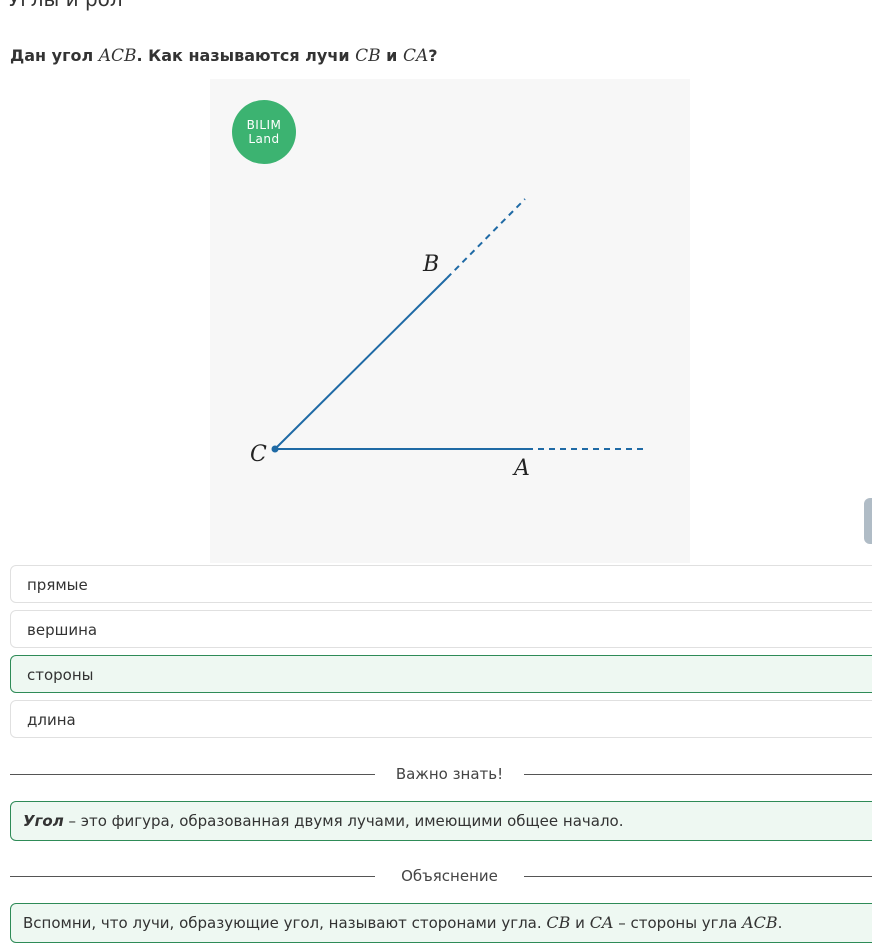 The image size is (872, 951). What do you see at coordinates (521, 468) in the screenshot?
I see `label-a: A` at bounding box center [521, 468].